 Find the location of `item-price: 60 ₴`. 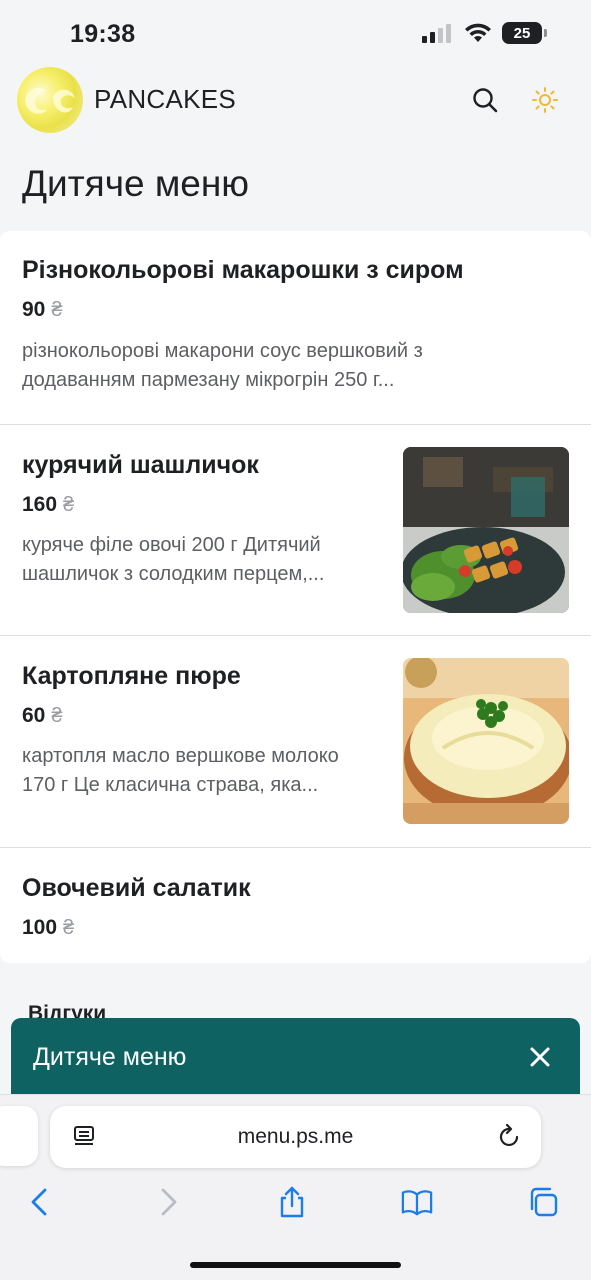

item-price: 60 ₴ is located at coordinates (42, 716).